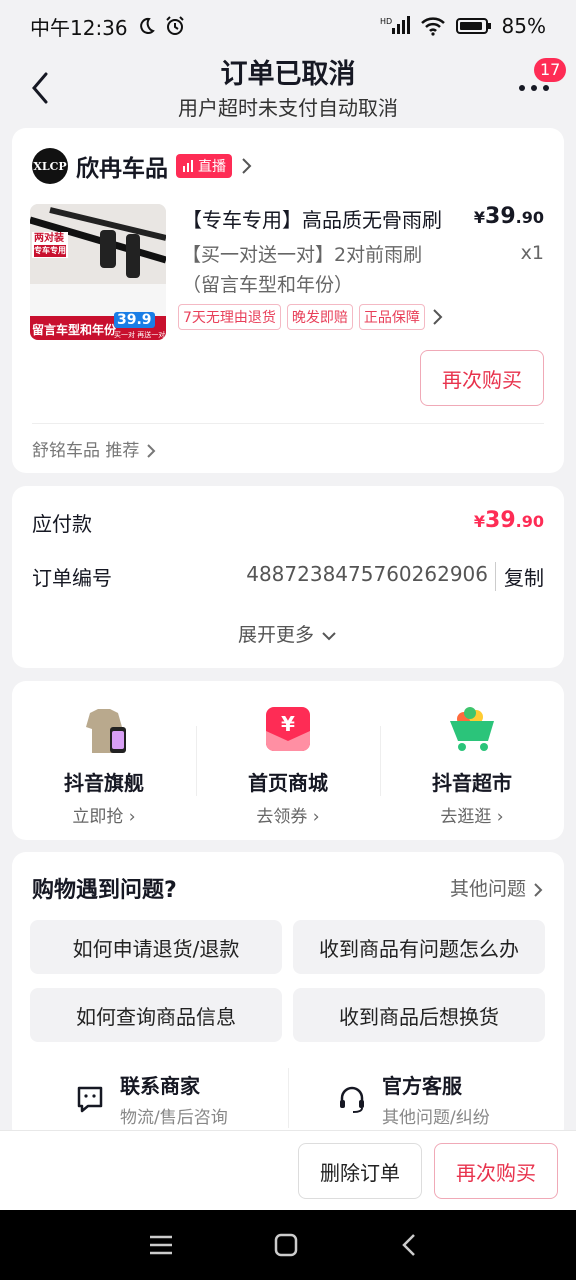  I want to click on rebuy-bottom-button: 再次购买, so click(496, 1171).